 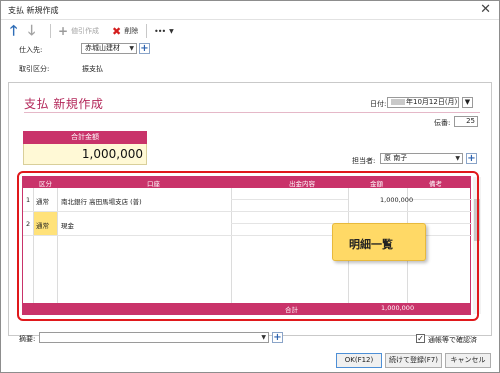 What do you see at coordinates (250, 31) in the screenshot?
I see `toolbar: 🡑 🡓 + 値引作成 ✖ 削除 ••• ▼` at bounding box center [250, 31].